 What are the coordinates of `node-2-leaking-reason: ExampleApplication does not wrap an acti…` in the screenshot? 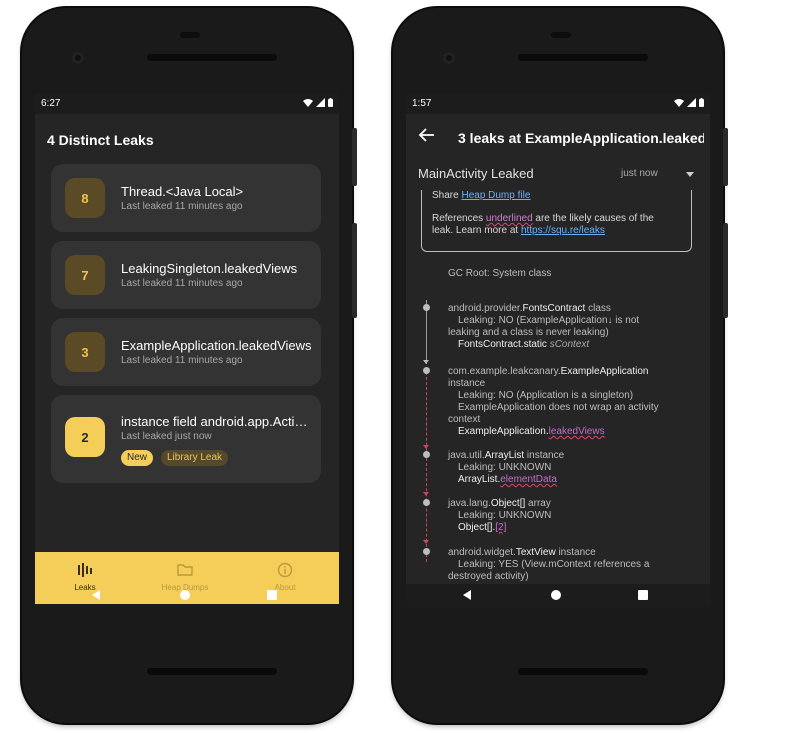 It's located at (558, 407).